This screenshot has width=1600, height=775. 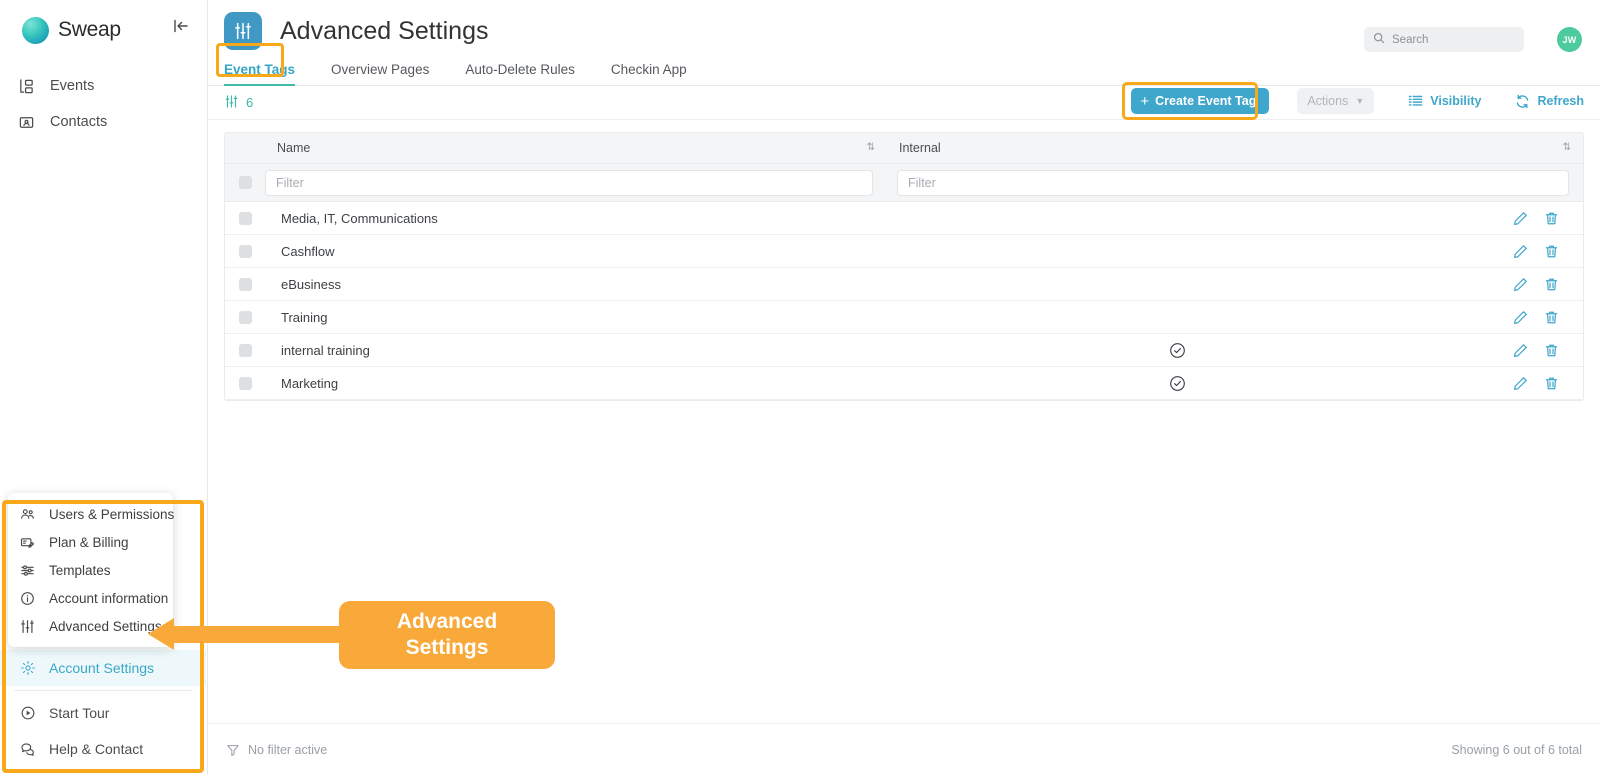 What do you see at coordinates (35, 30) in the screenshot?
I see `sweap-logo-icon` at bounding box center [35, 30].